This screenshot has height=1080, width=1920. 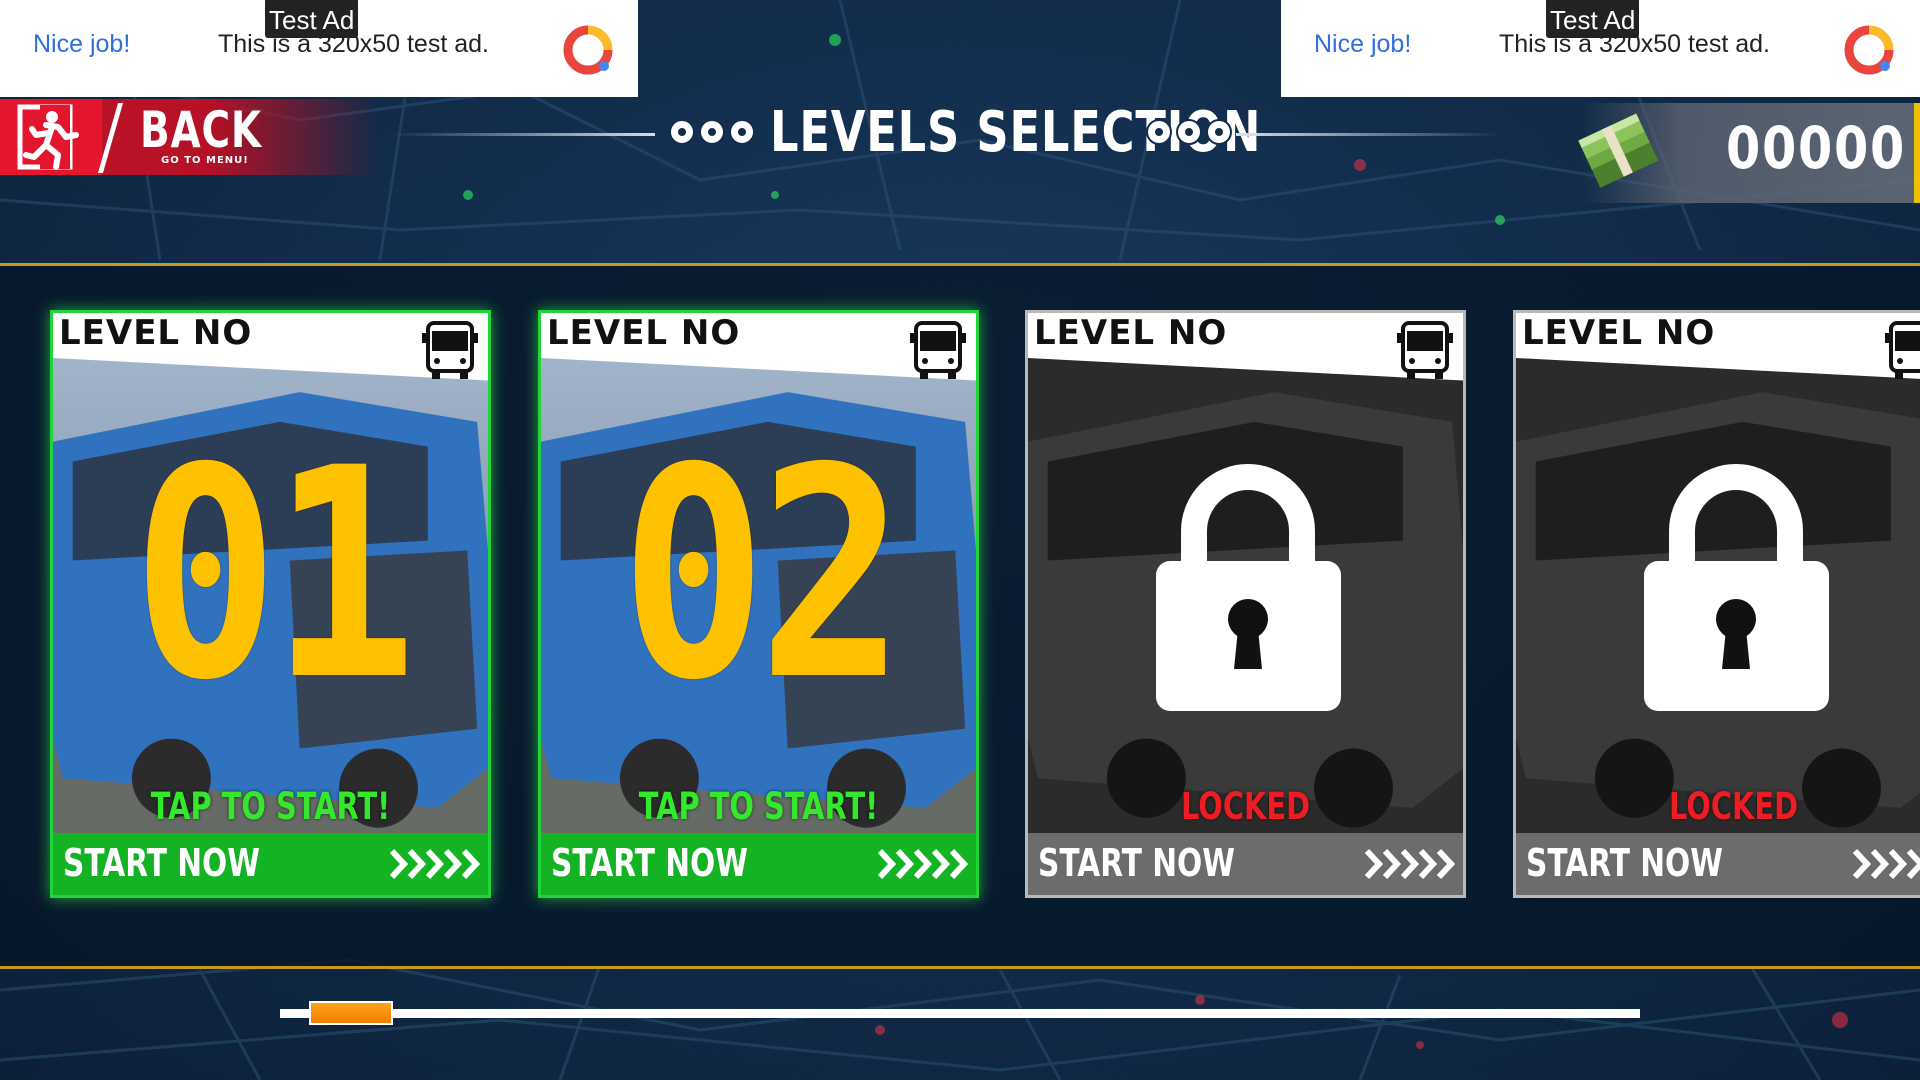 I want to click on level-scrollbar-thumb, so click(x=351, y=1013).